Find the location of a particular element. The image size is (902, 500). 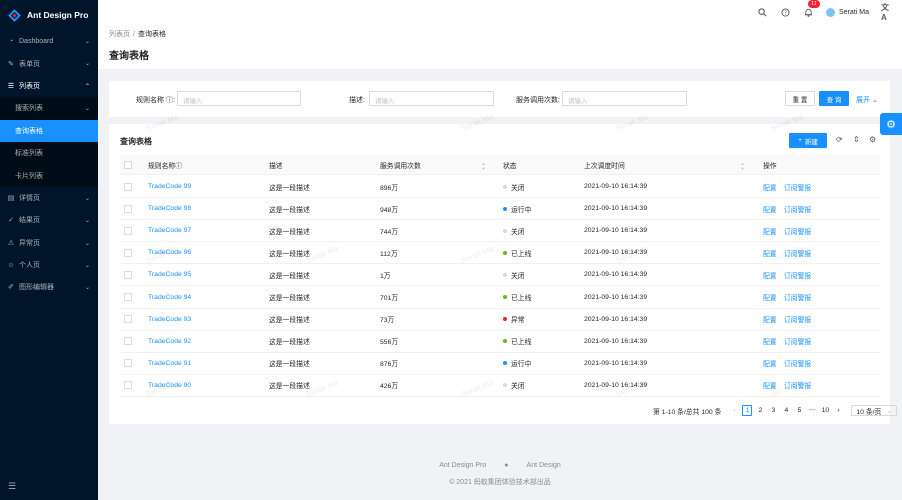

sidebar-item-3: 搜索列表 ⌄ is located at coordinates (49, 108).